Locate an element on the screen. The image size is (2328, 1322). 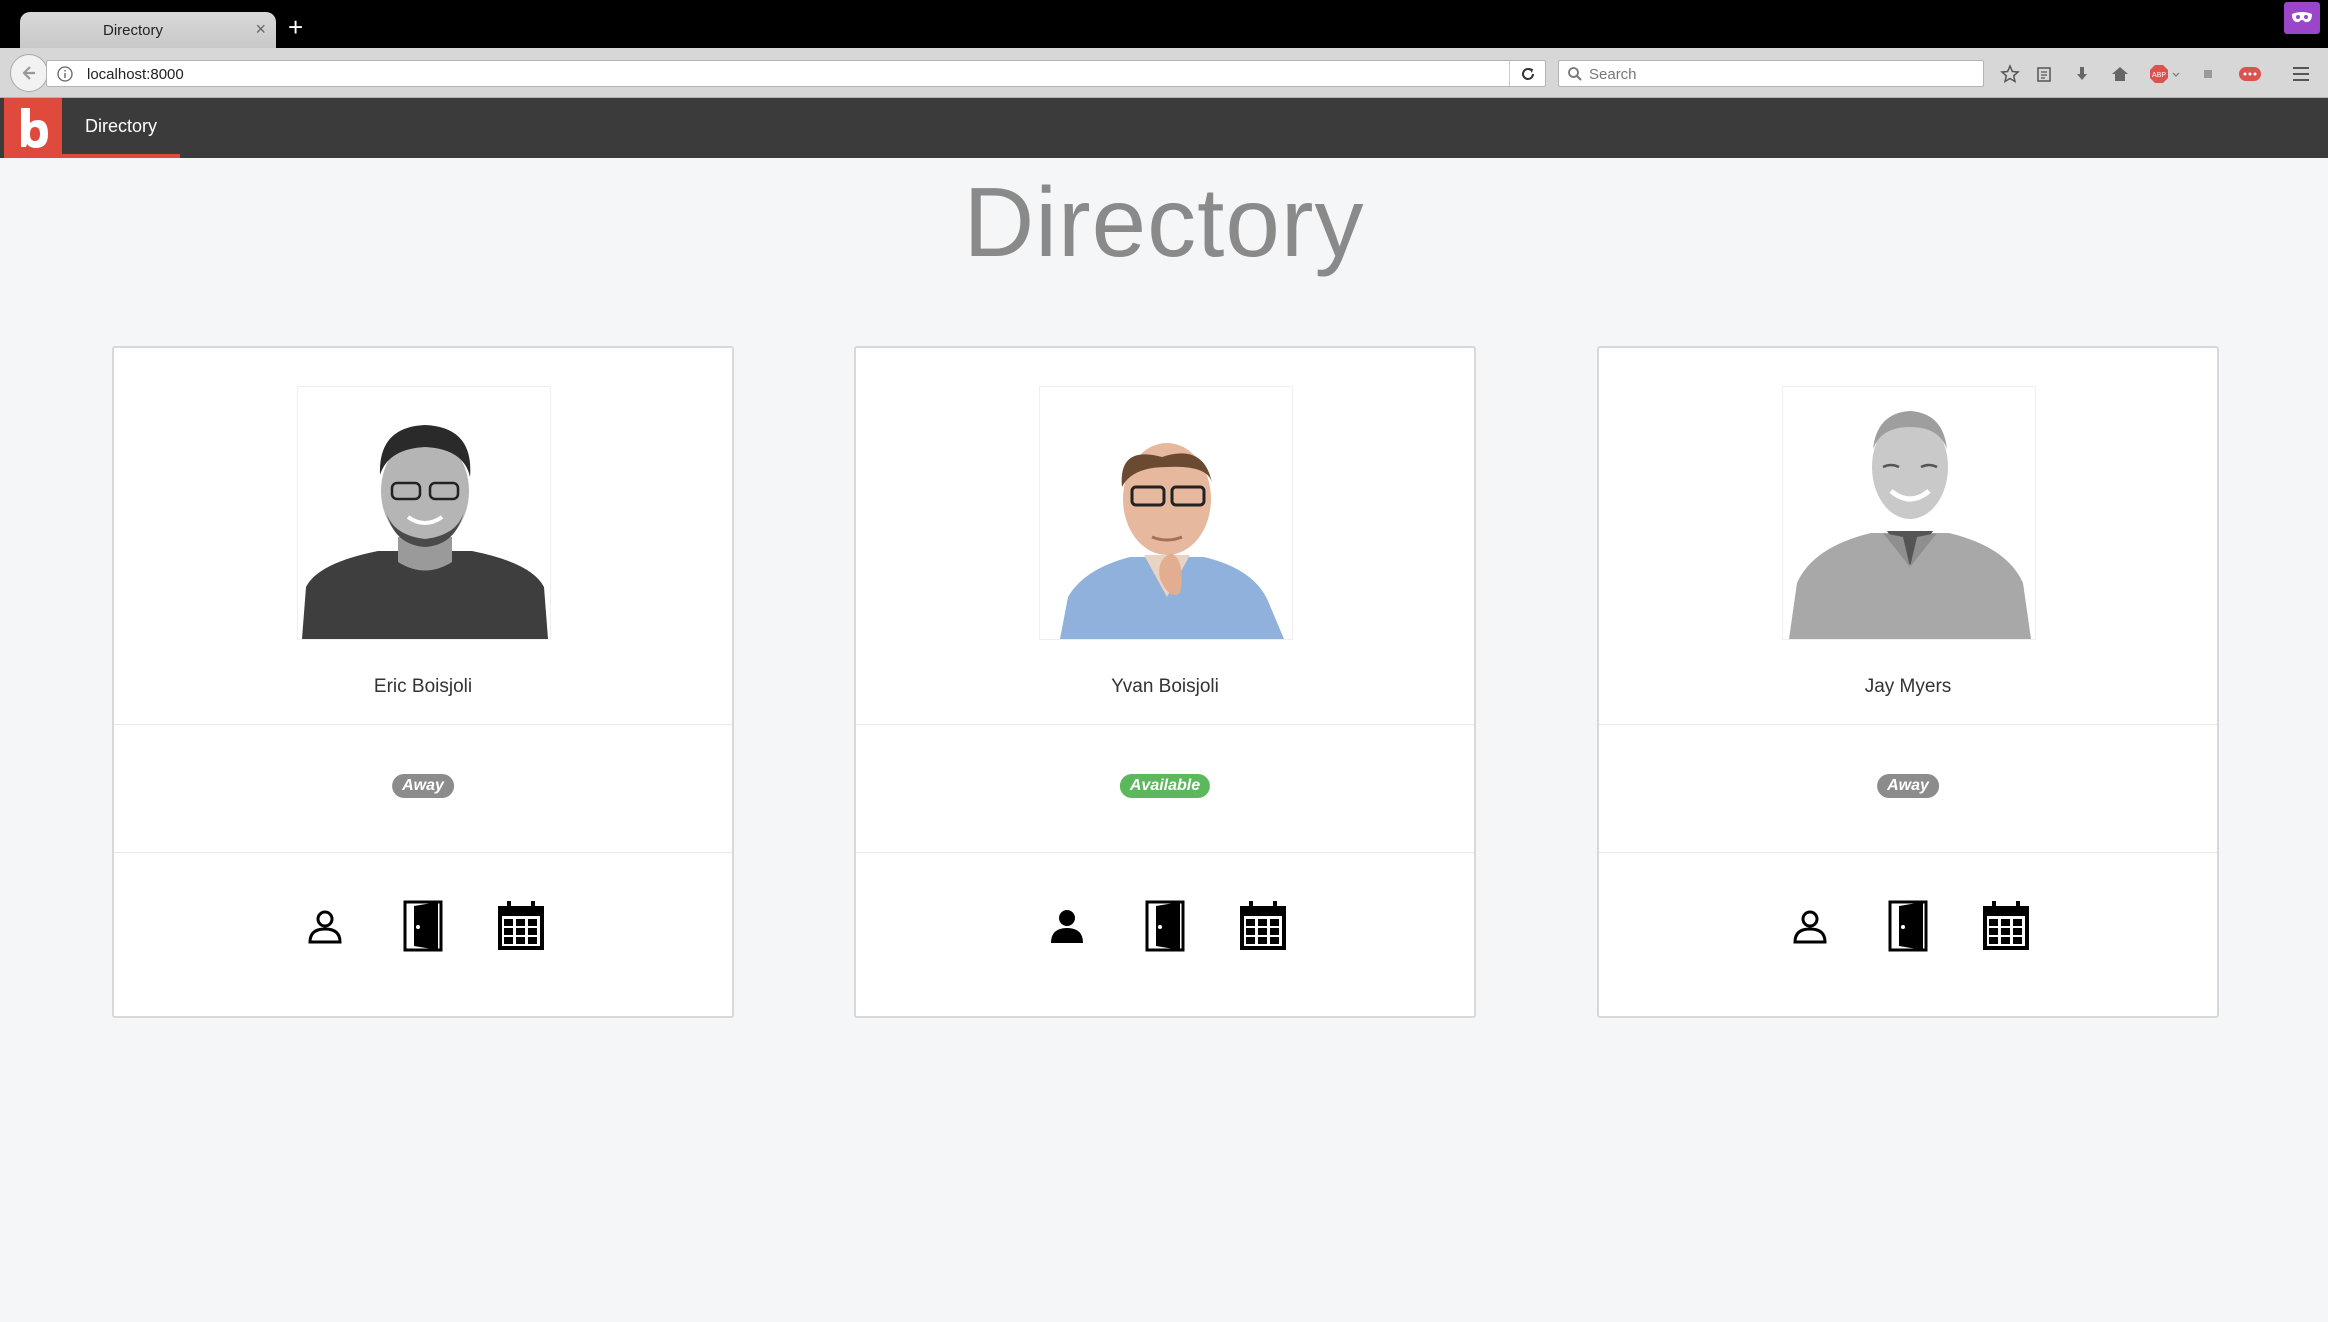
brand-logo is located at coordinates (33, 128).